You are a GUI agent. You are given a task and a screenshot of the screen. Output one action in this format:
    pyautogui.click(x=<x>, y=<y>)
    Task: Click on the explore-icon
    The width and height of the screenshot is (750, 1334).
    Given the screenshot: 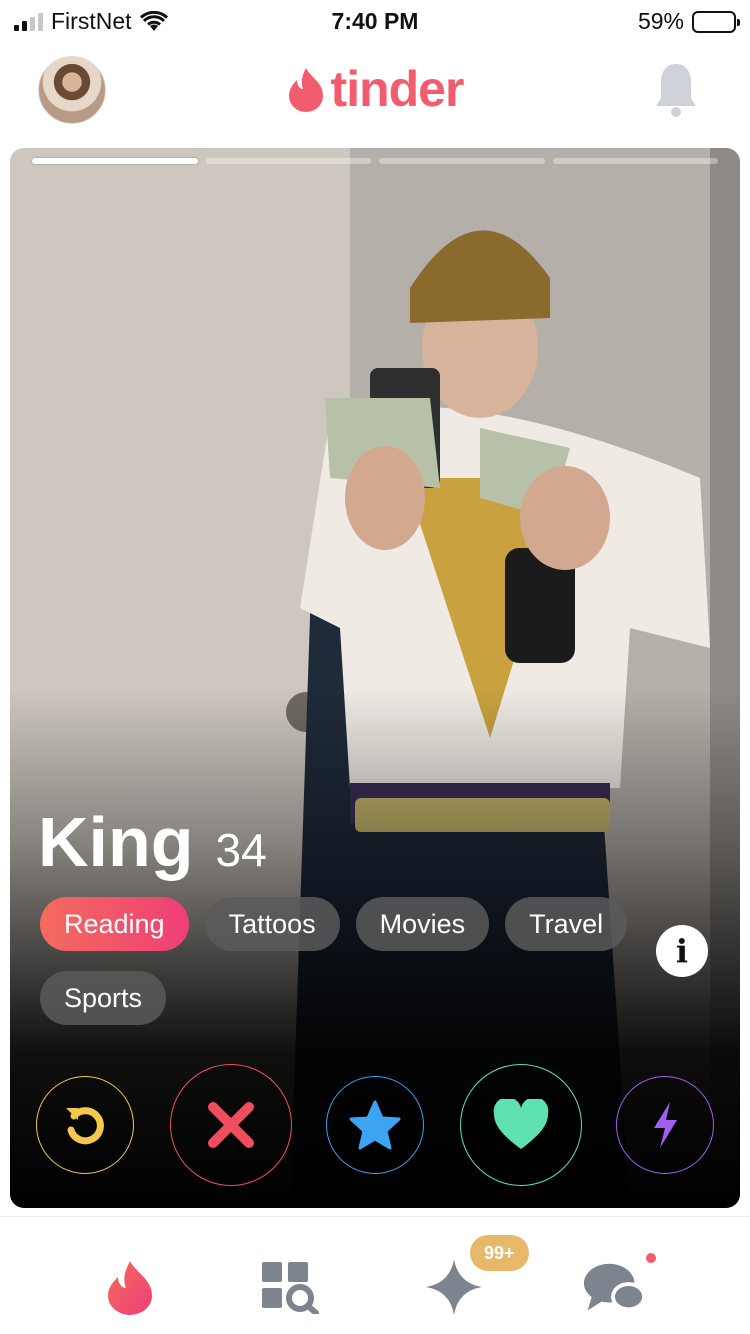 What is the action you would take?
    pyautogui.click(x=290, y=1288)
    